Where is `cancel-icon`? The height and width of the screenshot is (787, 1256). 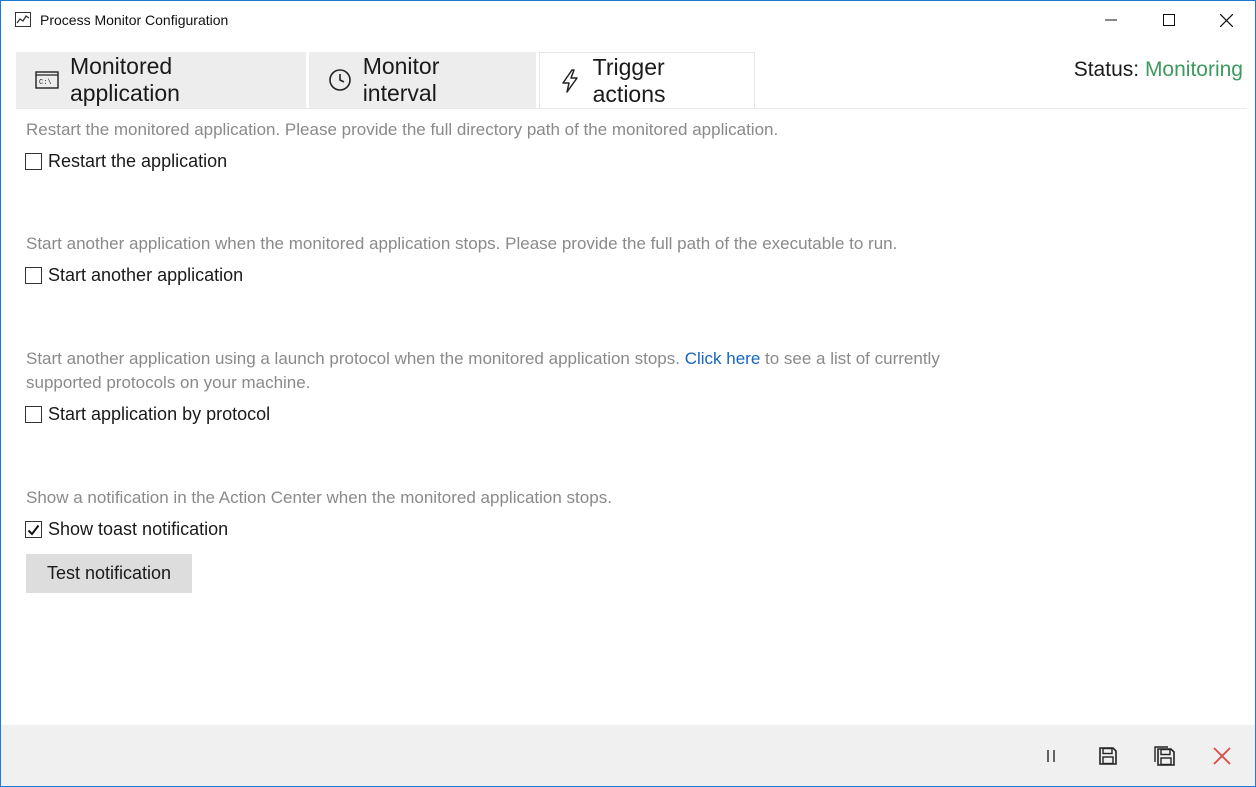
cancel-icon is located at coordinates (1222, 756).